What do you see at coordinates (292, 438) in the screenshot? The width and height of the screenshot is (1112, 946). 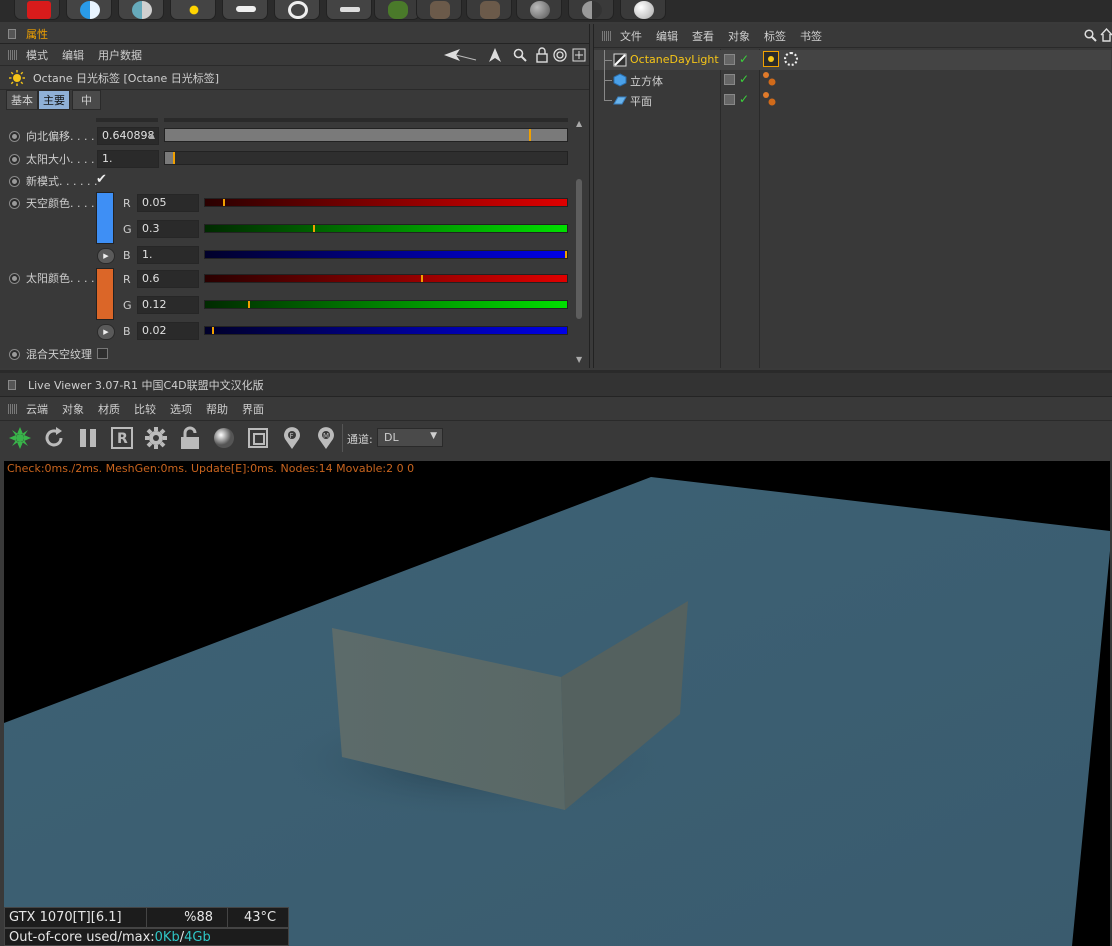 I see `pick-focus-icon: F` at bounding box center [292, 438].